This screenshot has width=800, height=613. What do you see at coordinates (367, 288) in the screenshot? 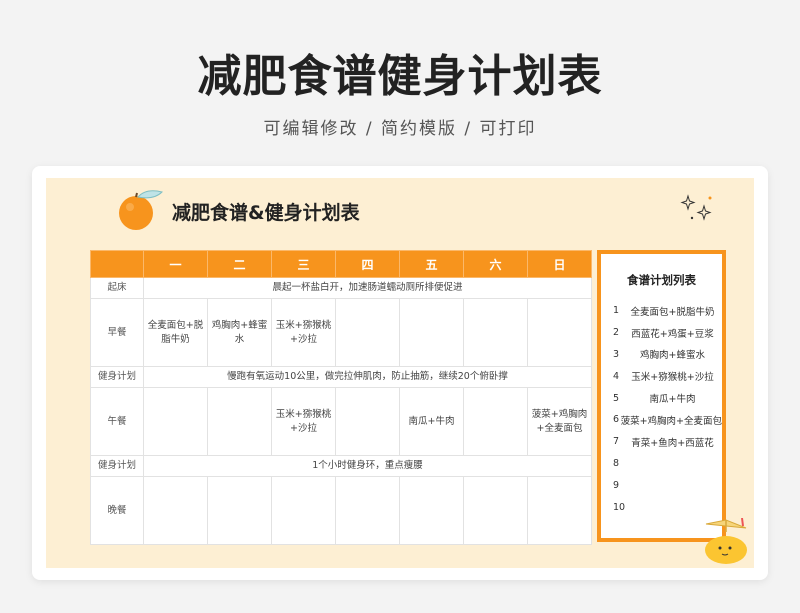
I see `wake-note-cell: 晨起一杯盐白开，加速肠道蠕动厕所排便促进` at bounding box center [367, 288].